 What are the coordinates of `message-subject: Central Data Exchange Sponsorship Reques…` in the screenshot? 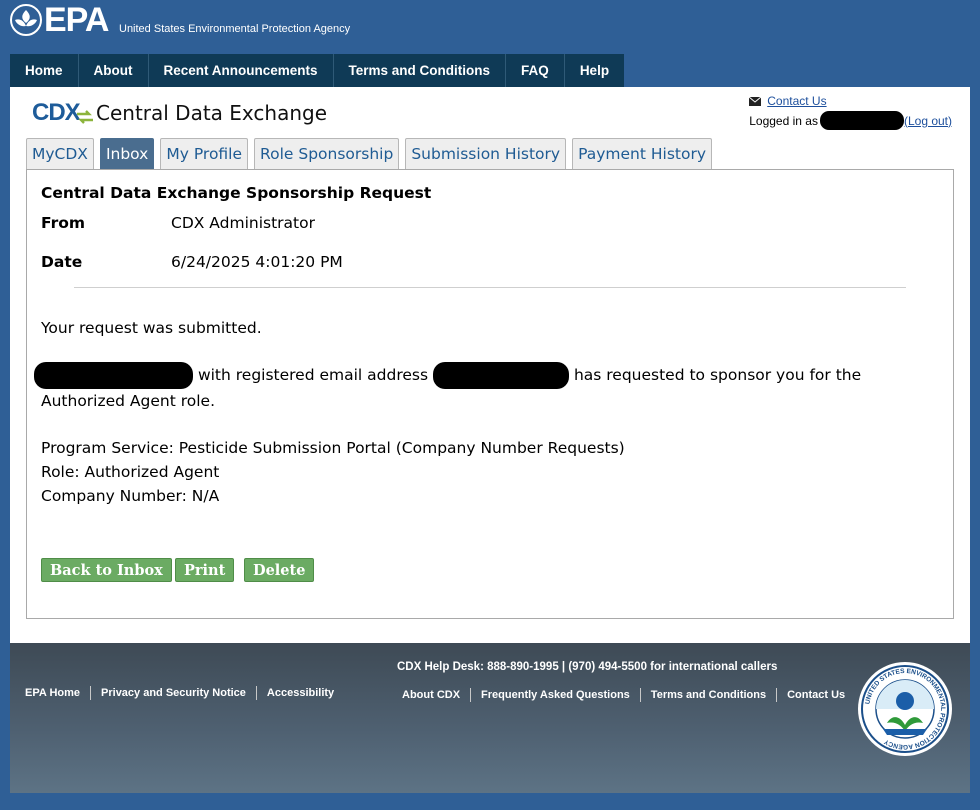 It's located at (236, 193).